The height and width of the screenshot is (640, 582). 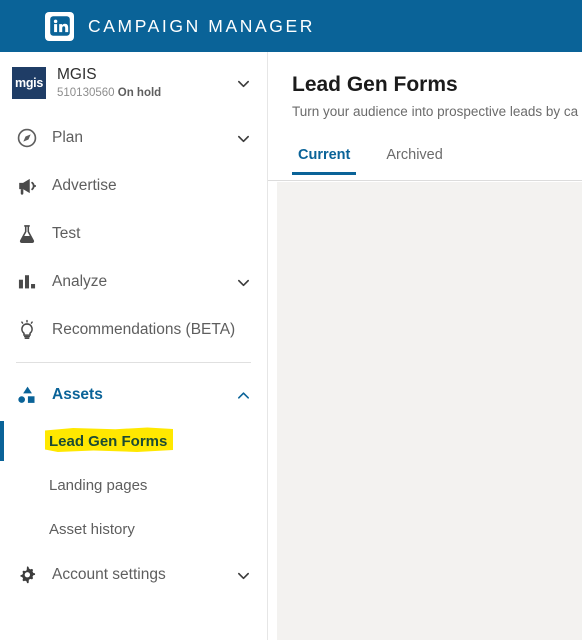 I want to click on sidebar-item-label: Recommendations (BETA), so click(x=144, y=329).